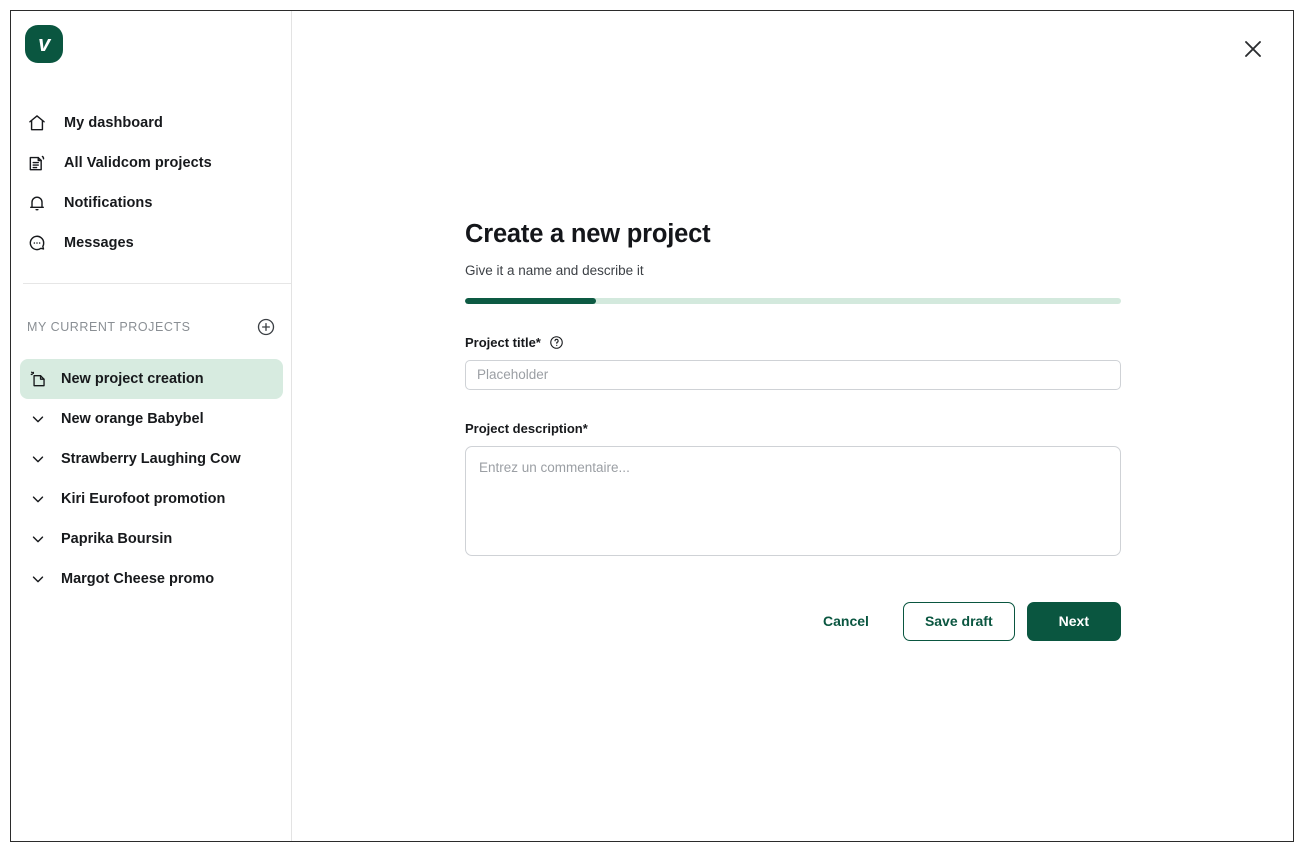 The height and width of the screenshot is (856, 1304). I want to click on home-icon, so click(37, 123).